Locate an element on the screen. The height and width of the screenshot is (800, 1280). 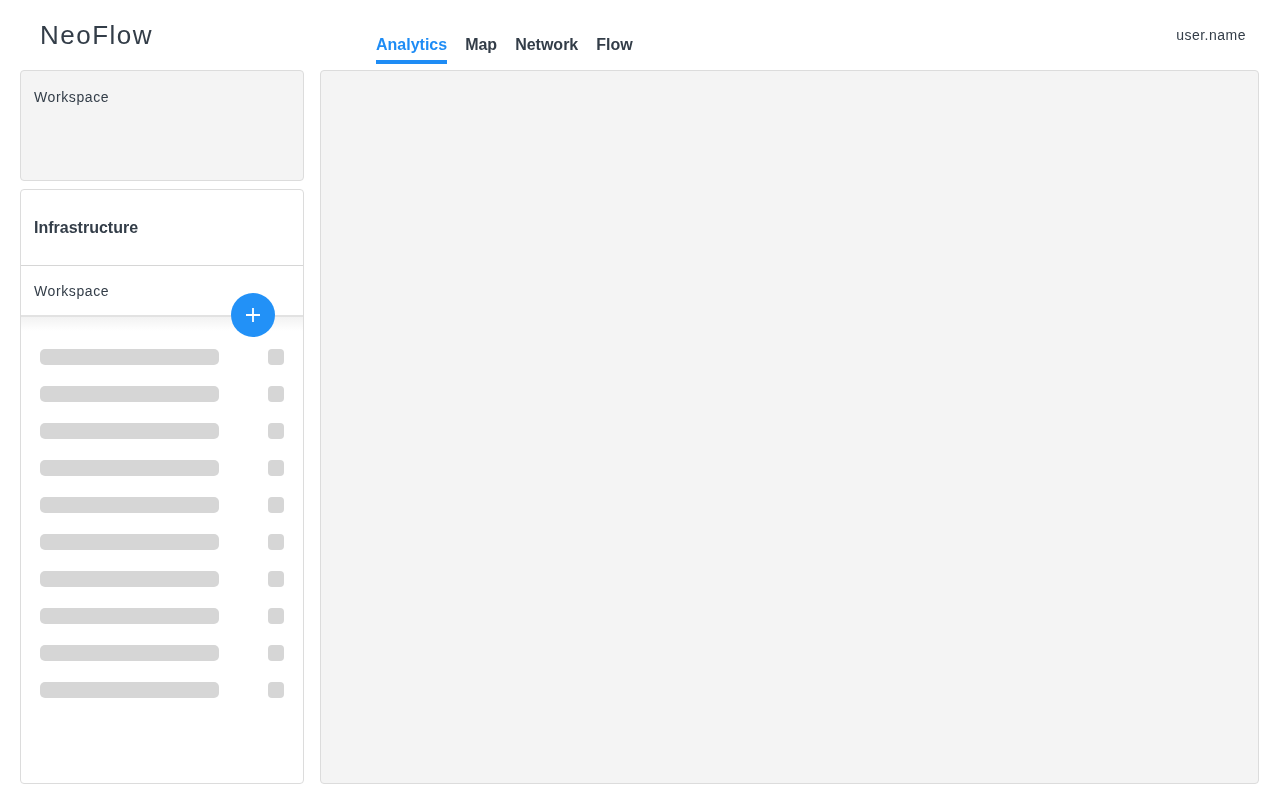
workspace-item: Workspace is located at coordinates (72, 290).